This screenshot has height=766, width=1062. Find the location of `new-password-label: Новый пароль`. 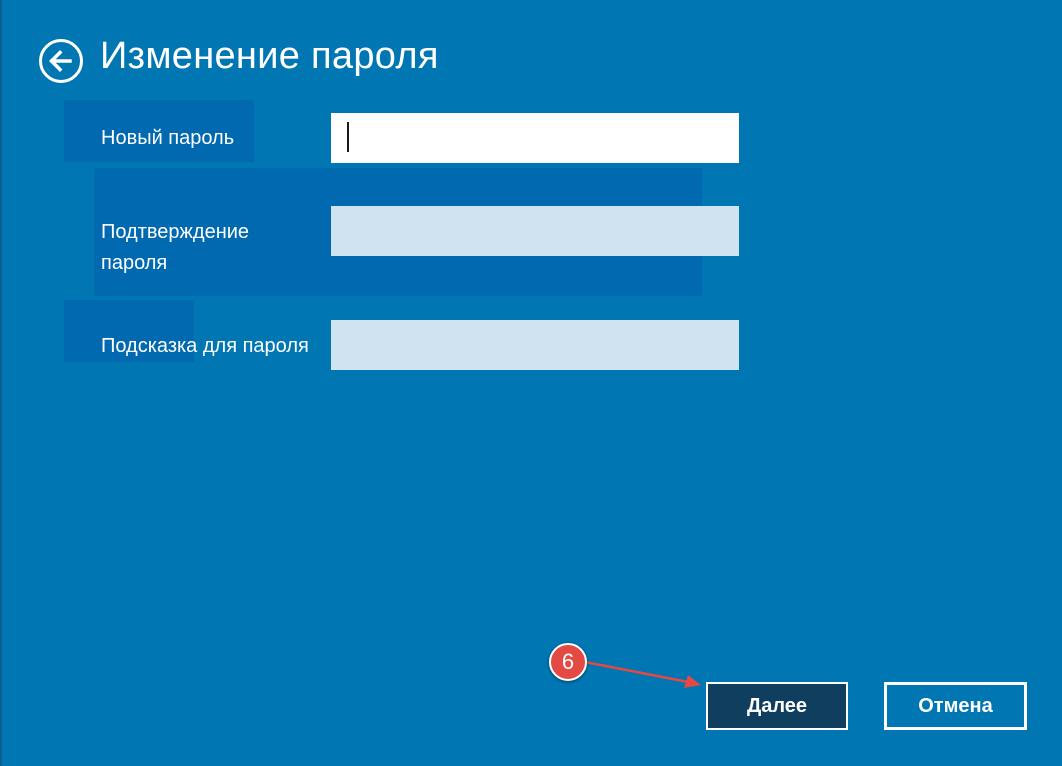

new-password-label: Новый пароль is located at coordinates (168, 138).